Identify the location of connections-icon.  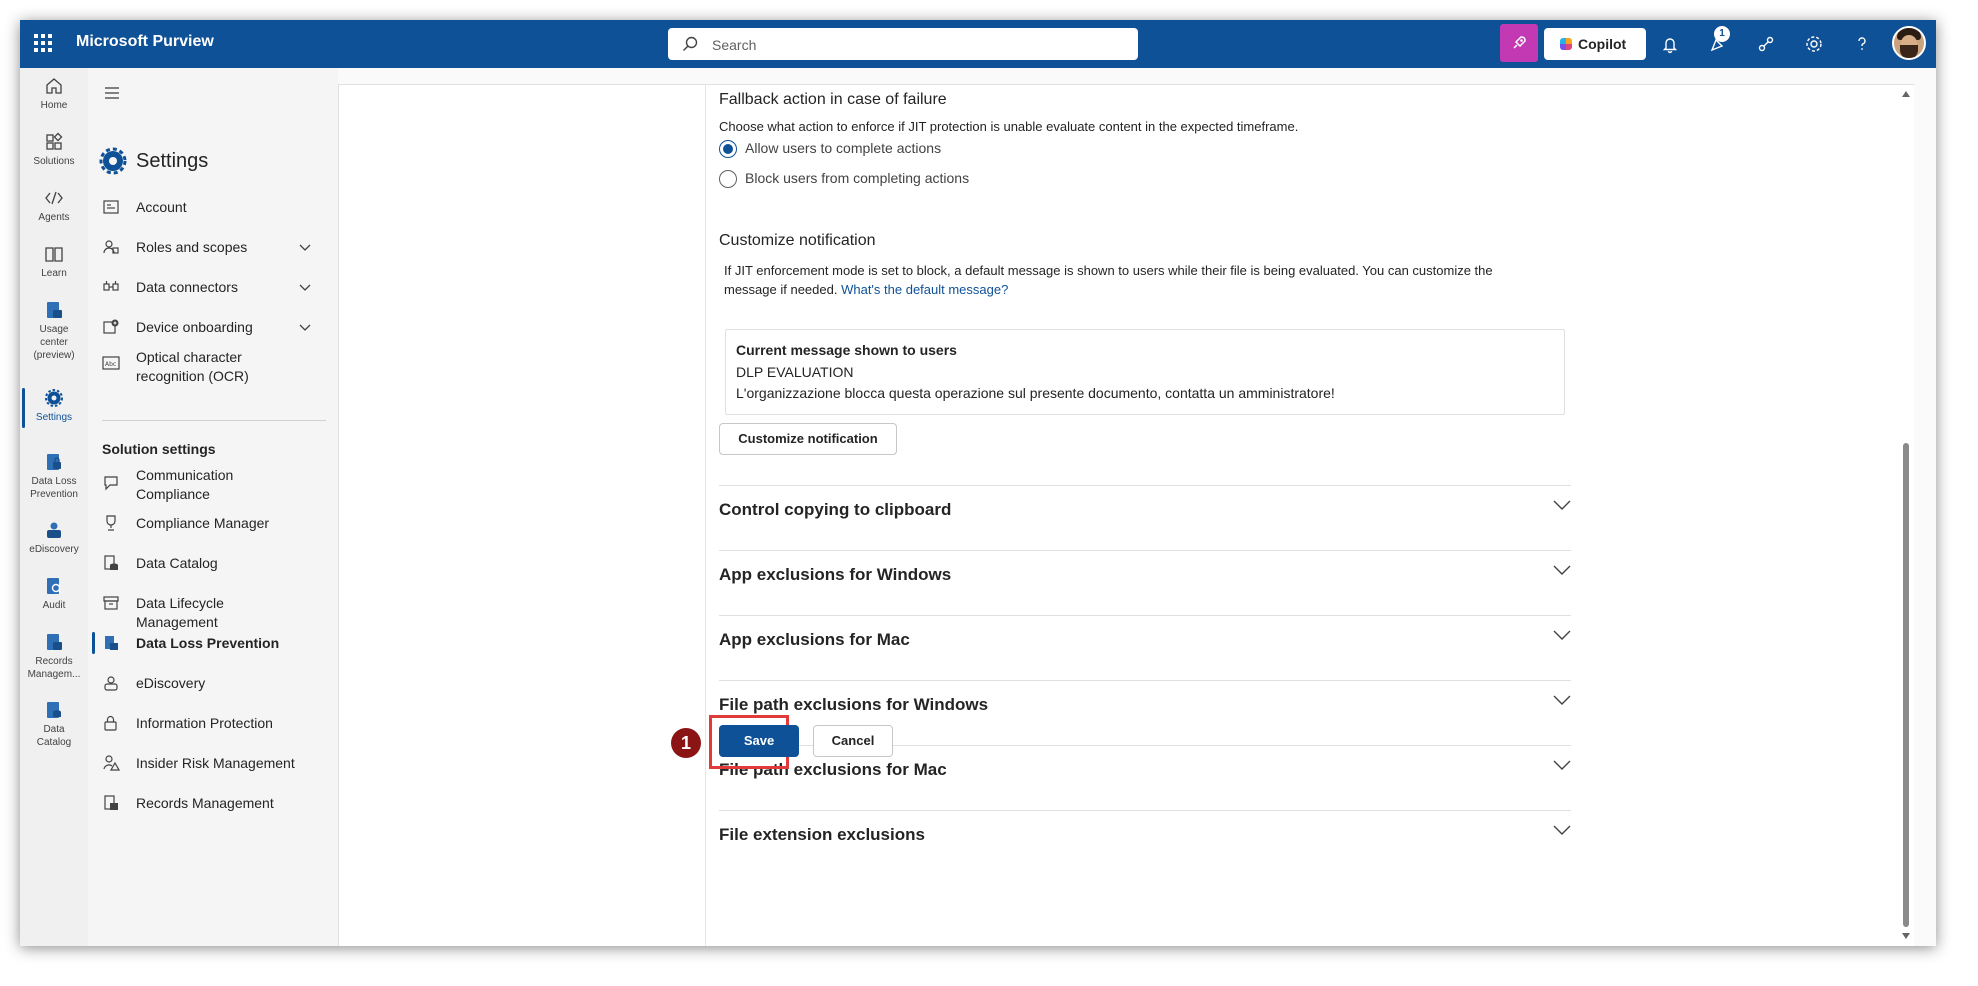
(1766, 44).